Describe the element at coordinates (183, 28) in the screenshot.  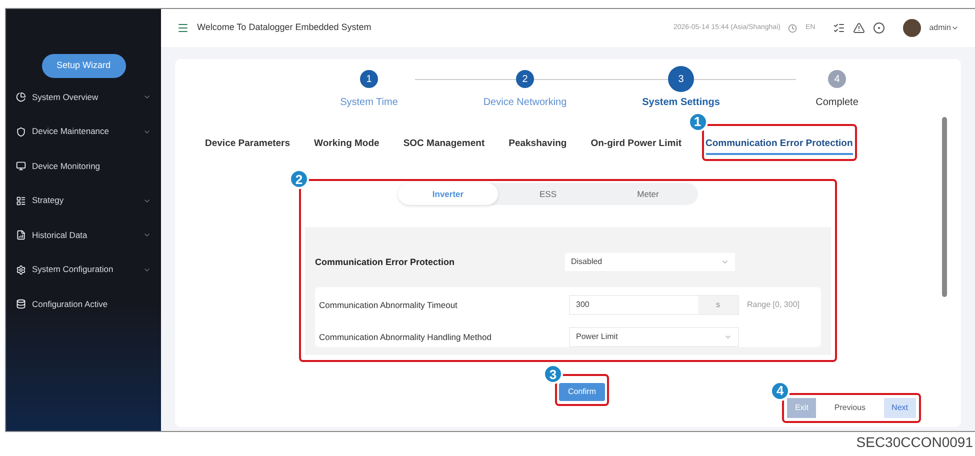
I see `menu-icon` at that location.